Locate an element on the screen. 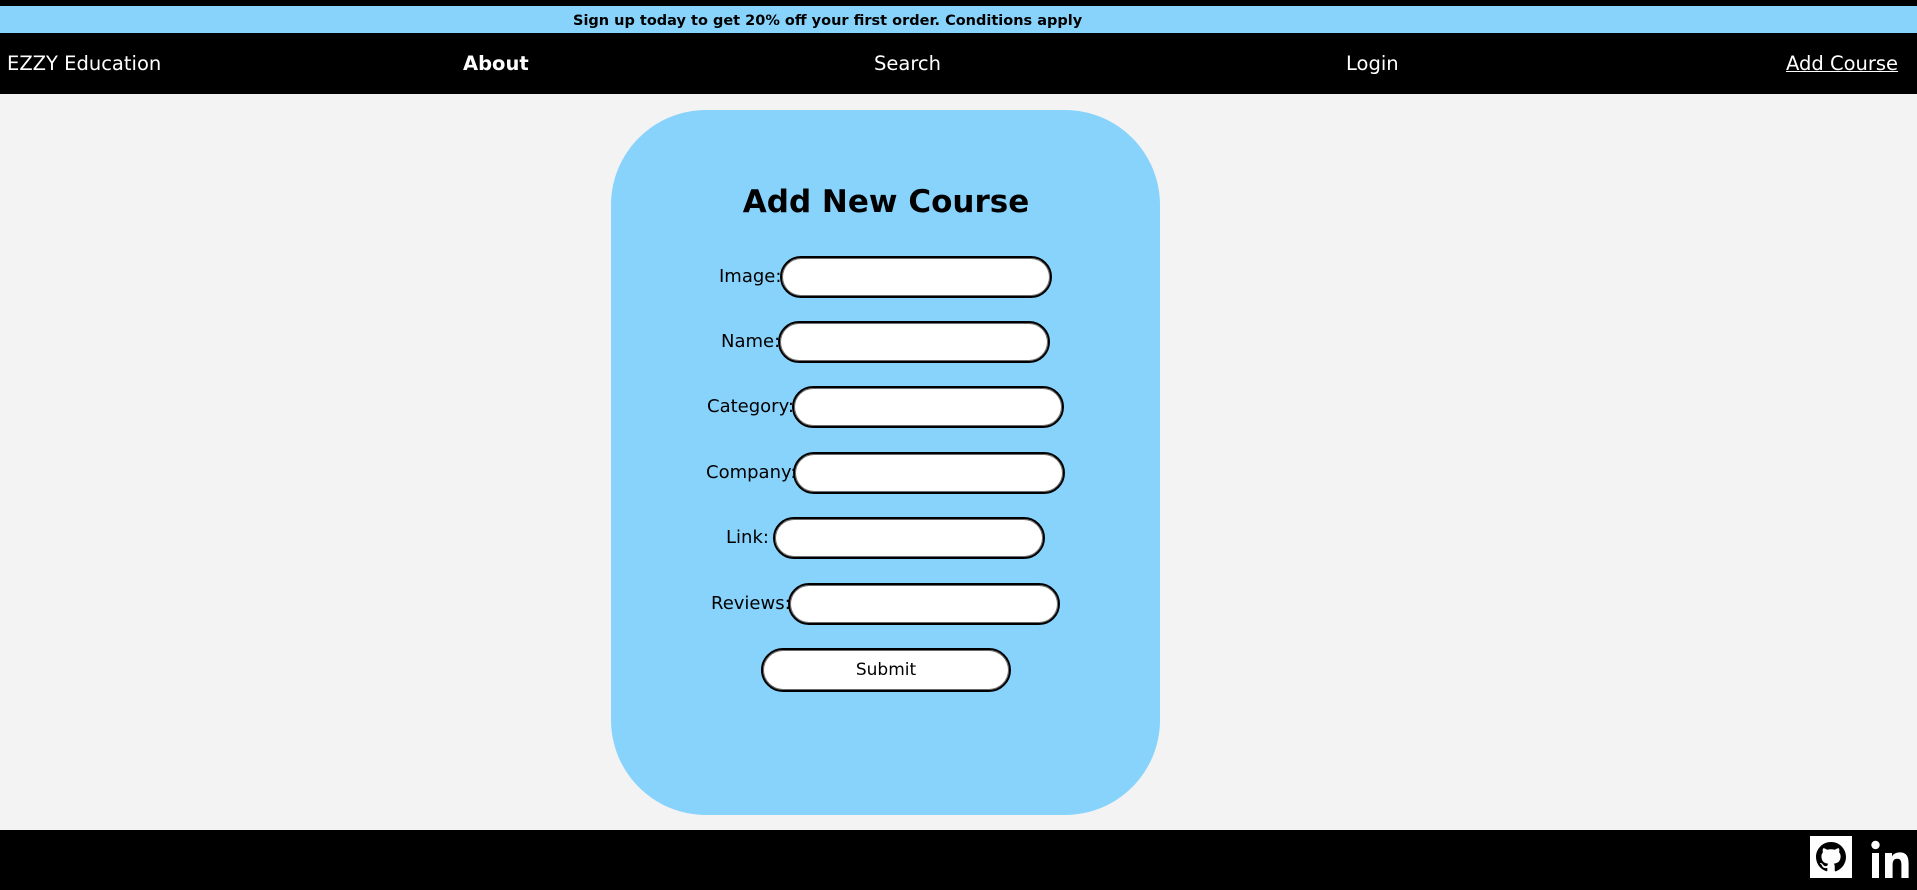  name-input is located at coordinates (914, 342).